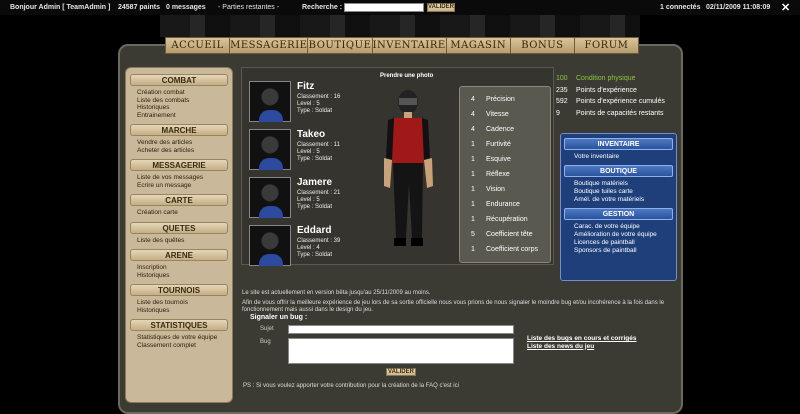  I want to click on right-links: Votre inventaire, so click(618, 157).